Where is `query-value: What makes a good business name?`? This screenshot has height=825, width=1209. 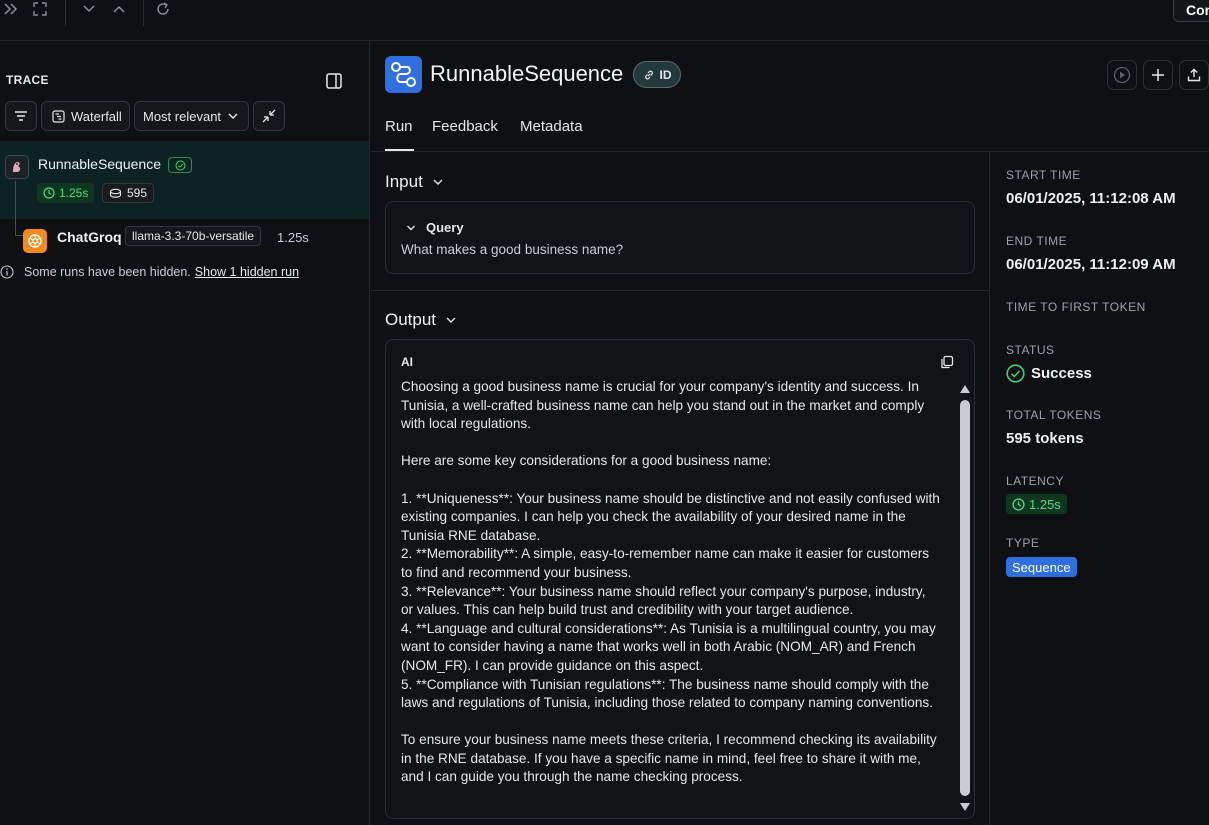
query-value: What makes a good business name? is located at coordinates (512, 249).